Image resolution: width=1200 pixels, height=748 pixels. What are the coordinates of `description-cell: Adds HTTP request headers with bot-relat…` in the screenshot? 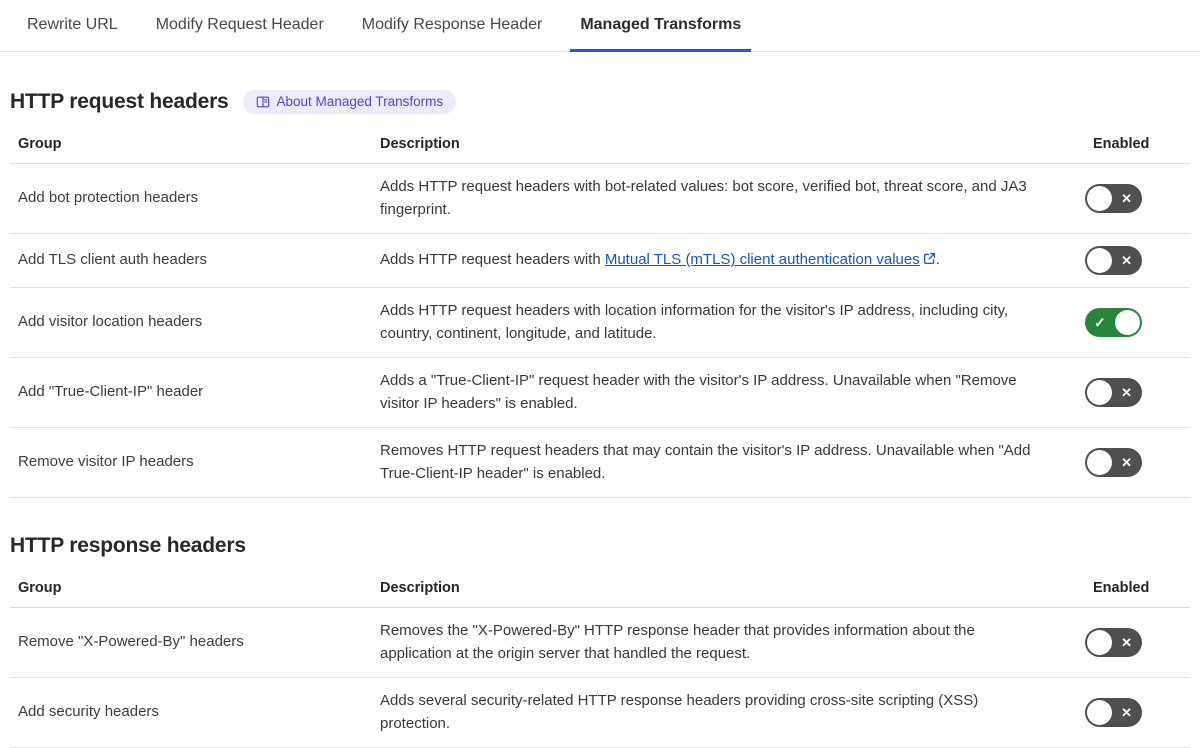 It's located at (703, 198).